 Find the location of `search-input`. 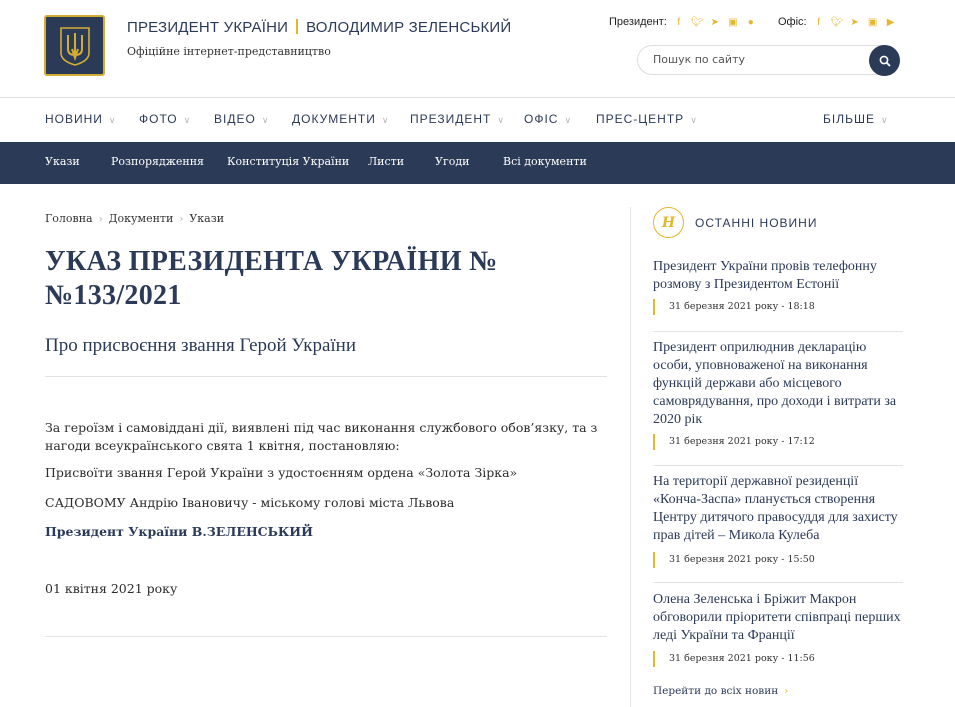

search-input is located at coordinates (753, 59).